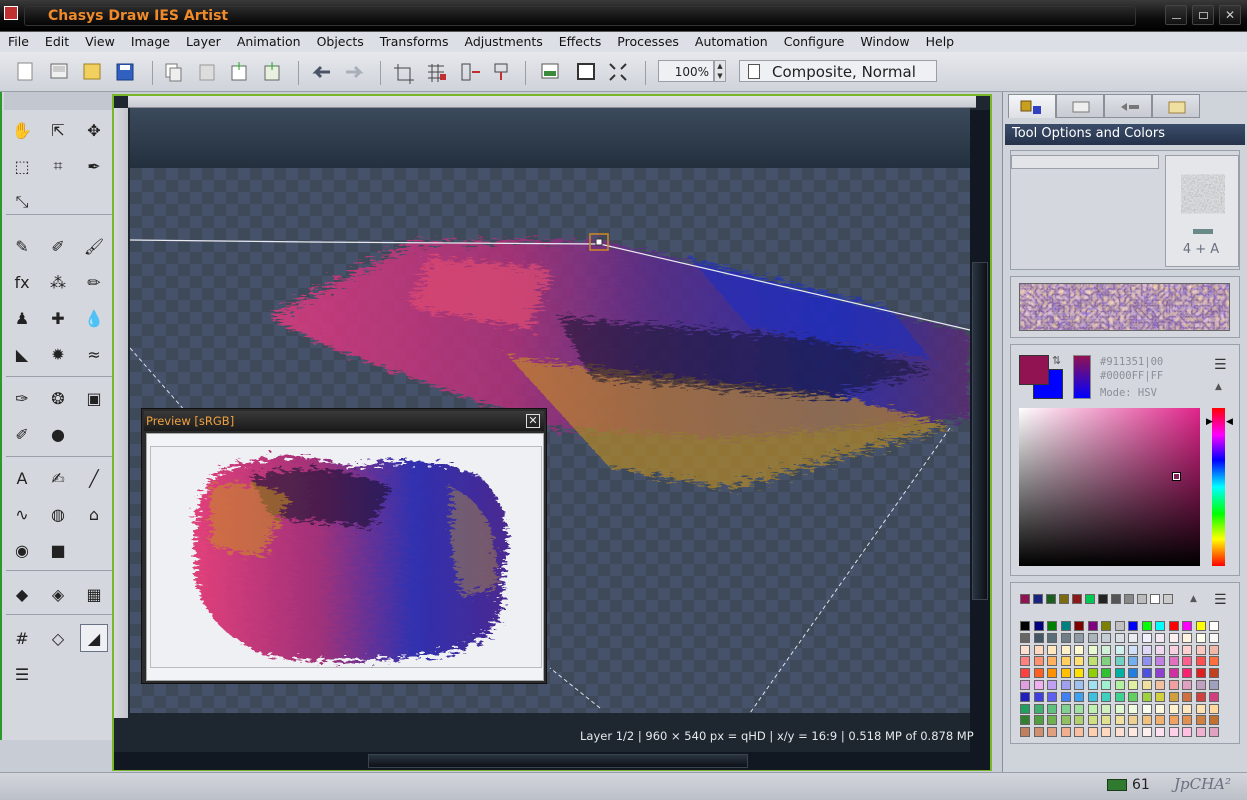 The image size is (1247, 800). Describe the element at coordinates (22, 202) in the screenshot. I see `resize-icon: ⤡` at that location.